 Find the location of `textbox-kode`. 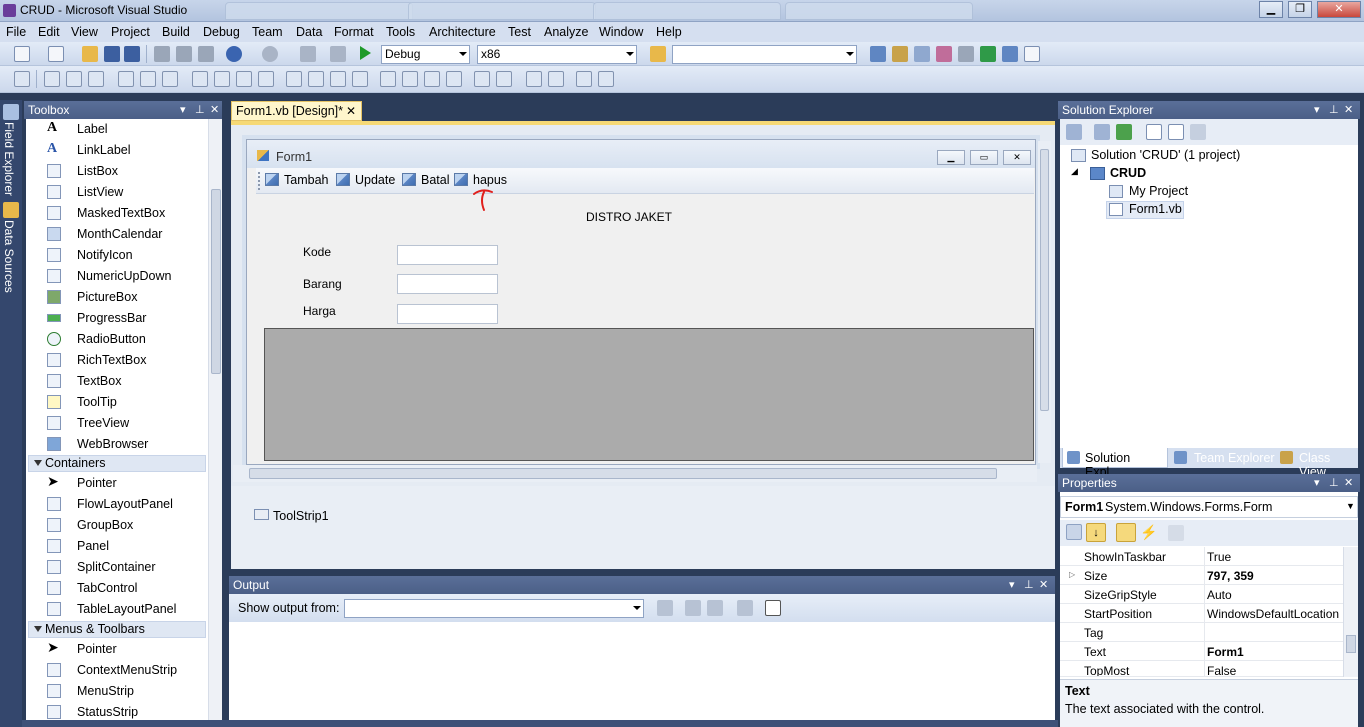

textbox-kode is located at coordinates (447, 255).